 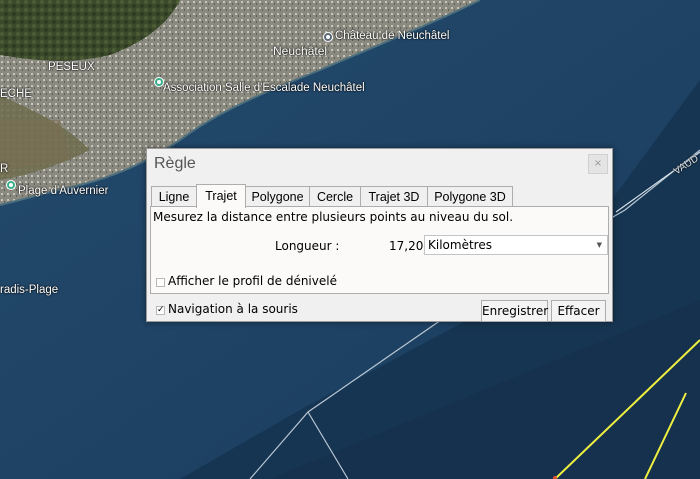 I want to click on length-value: 17,20, so click(x=406, y=246).